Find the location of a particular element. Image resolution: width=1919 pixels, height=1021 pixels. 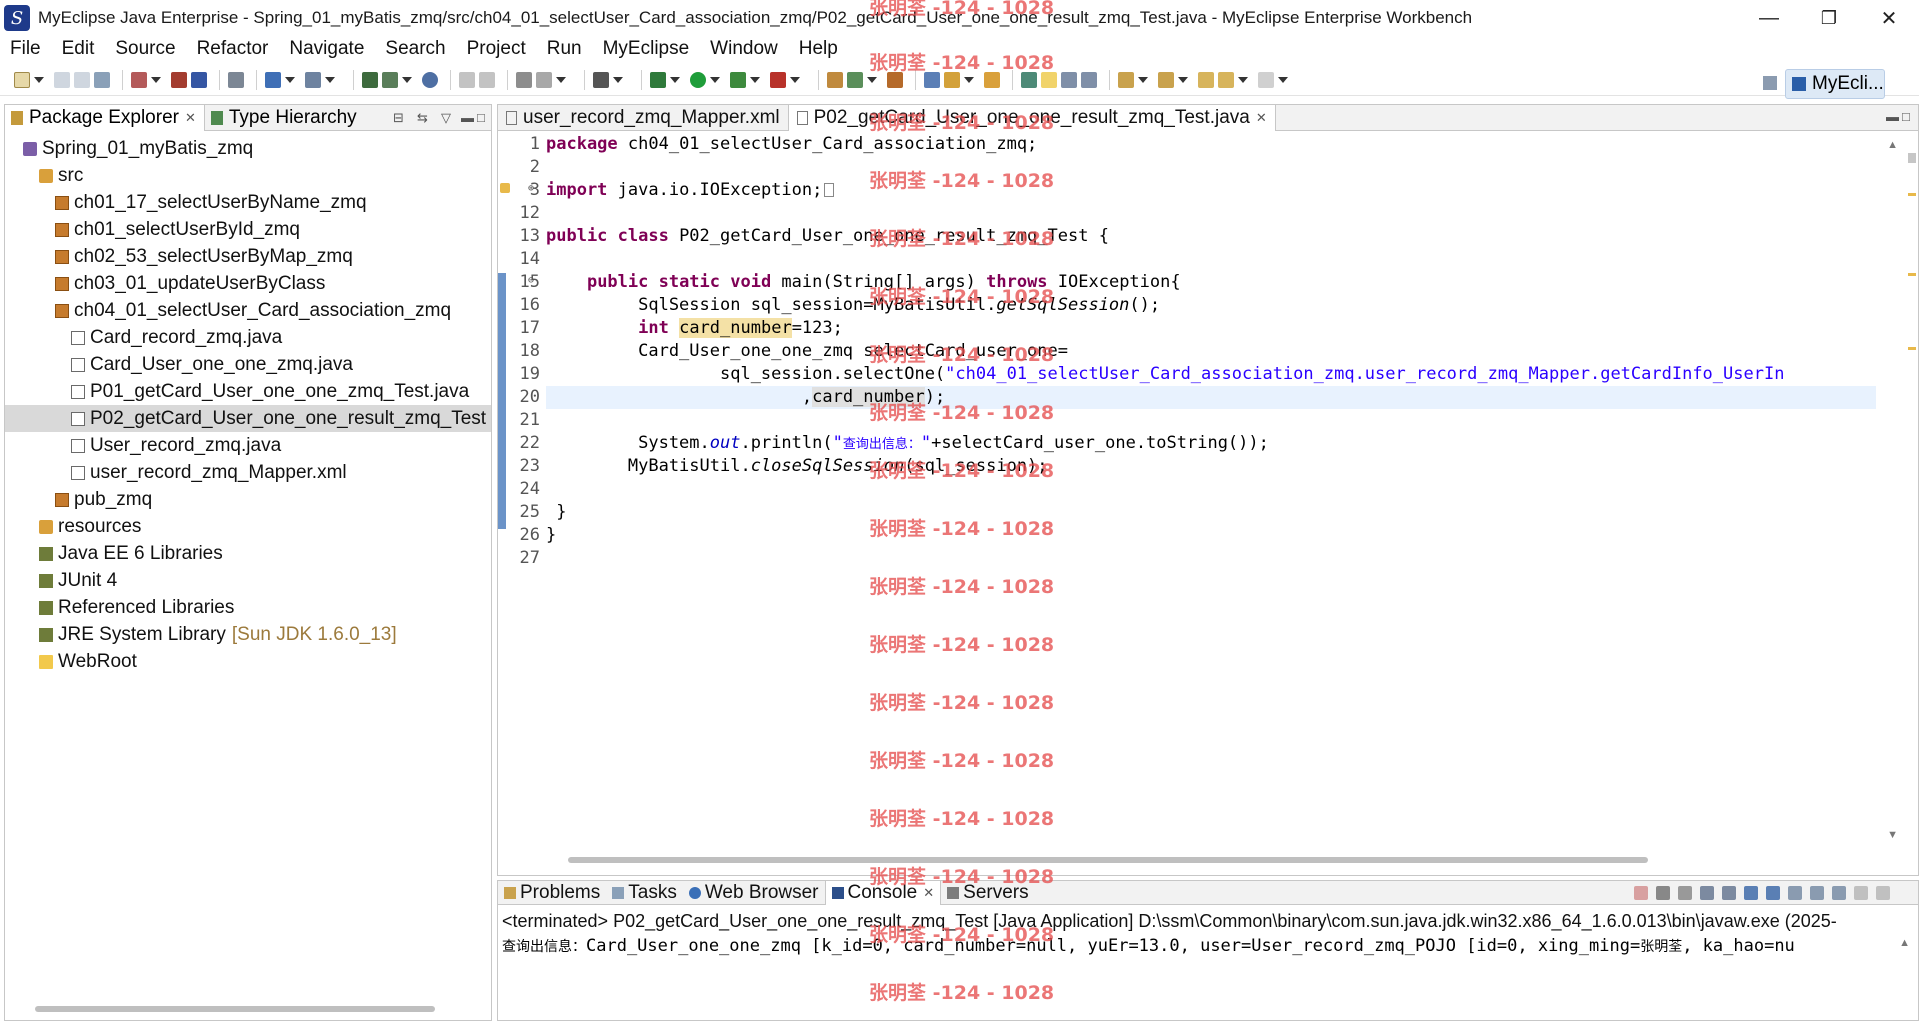

refresh-icon is located at coordinates (855, 79).